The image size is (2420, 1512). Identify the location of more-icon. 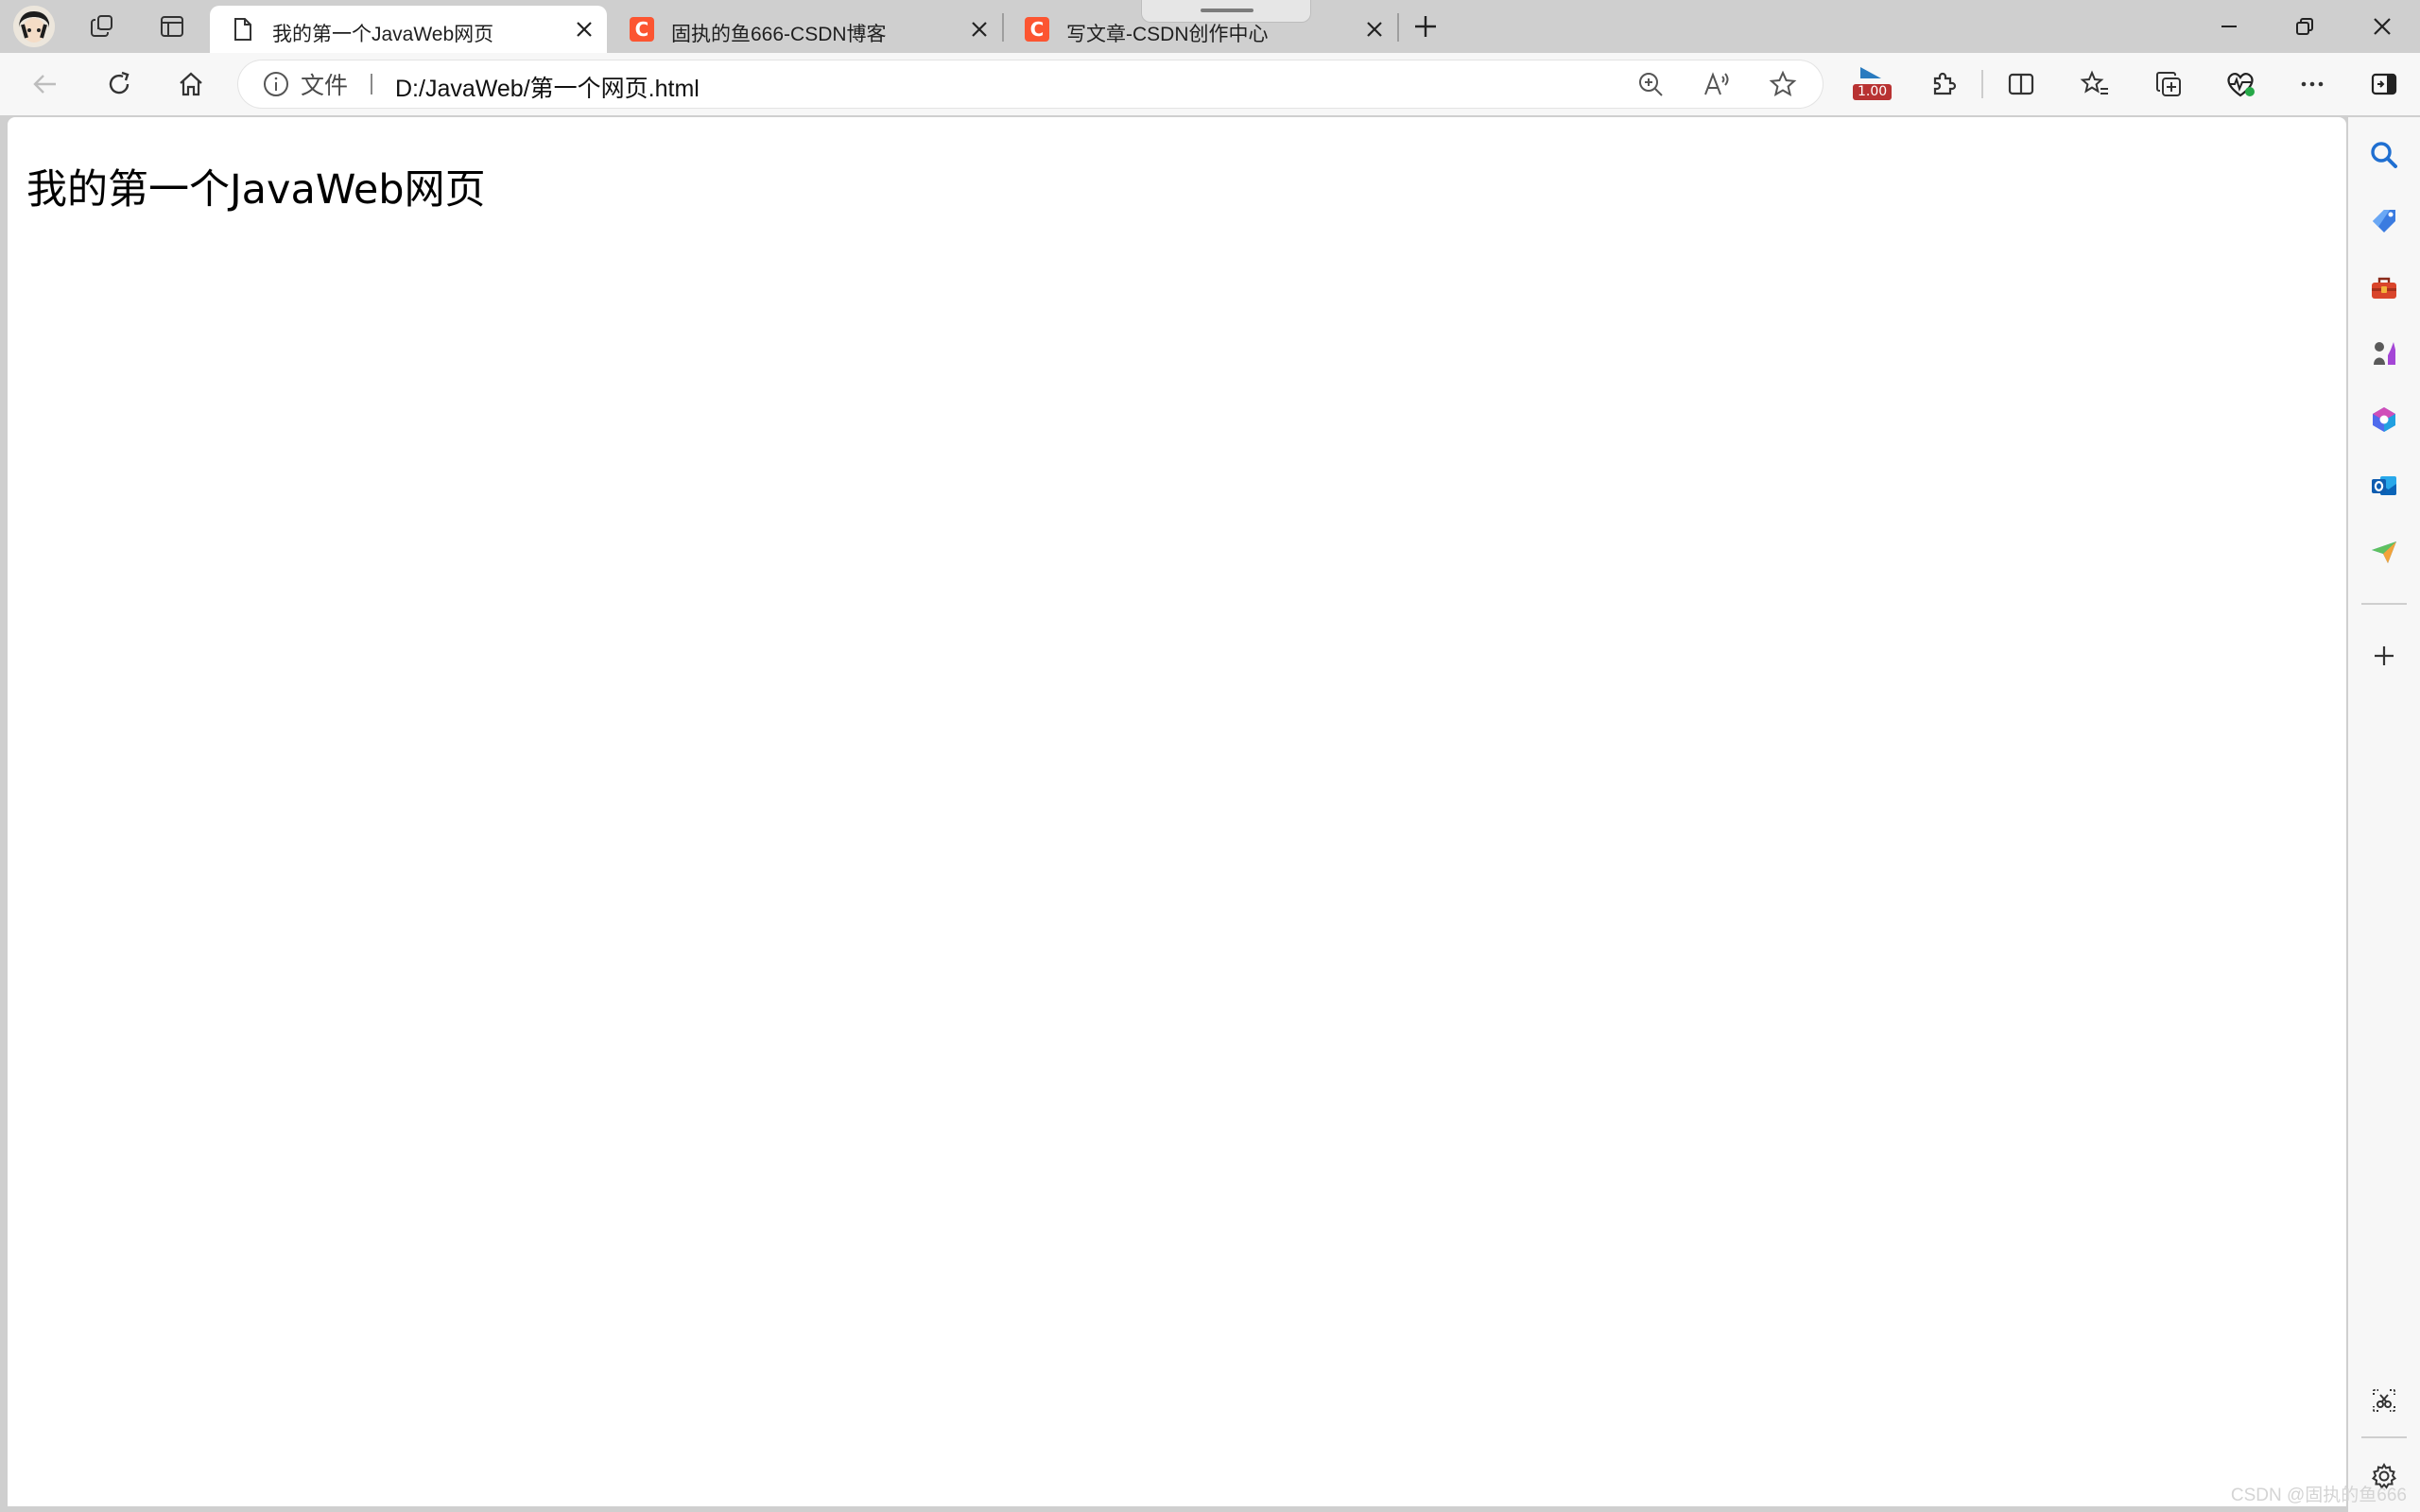
(2312, 84).